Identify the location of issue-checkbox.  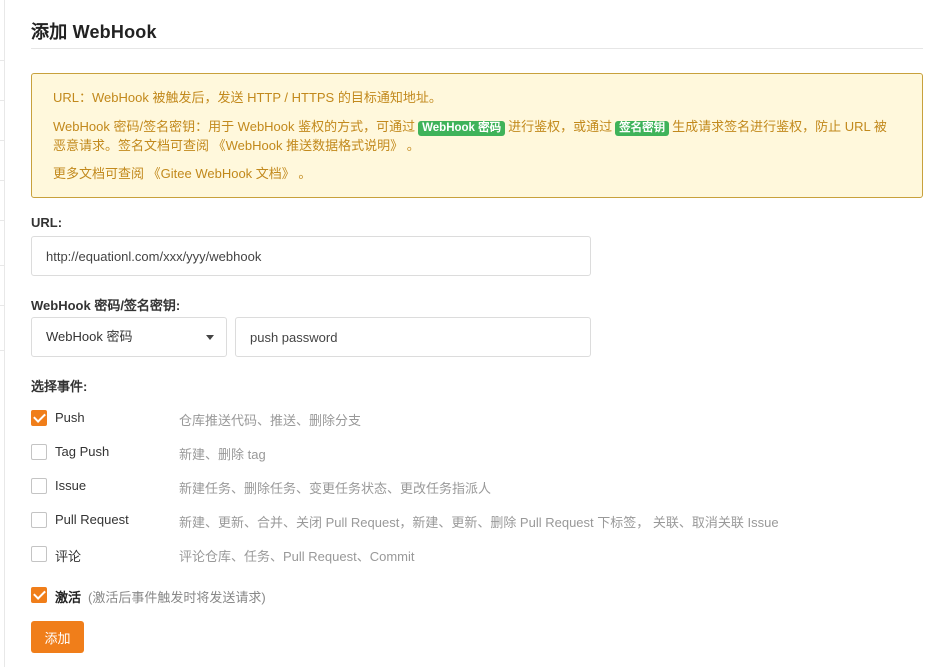
(39, 486).